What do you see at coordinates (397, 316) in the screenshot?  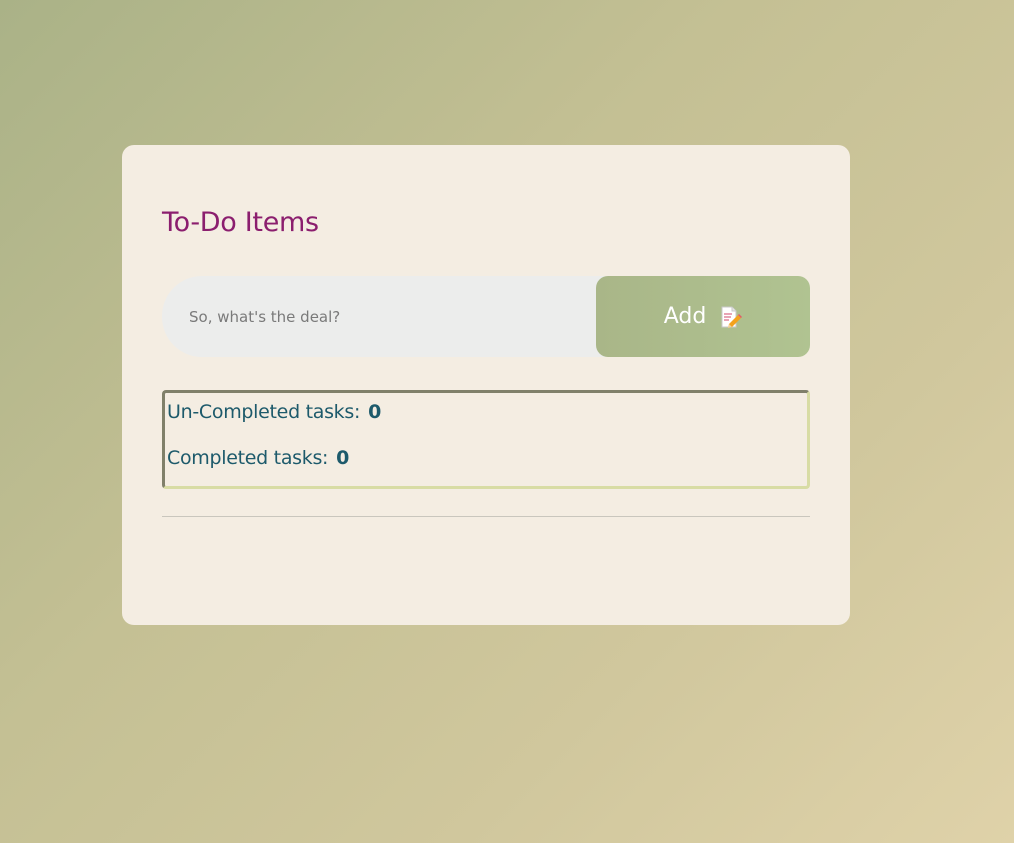 I see `task-input` at bounding box center [397, 316].